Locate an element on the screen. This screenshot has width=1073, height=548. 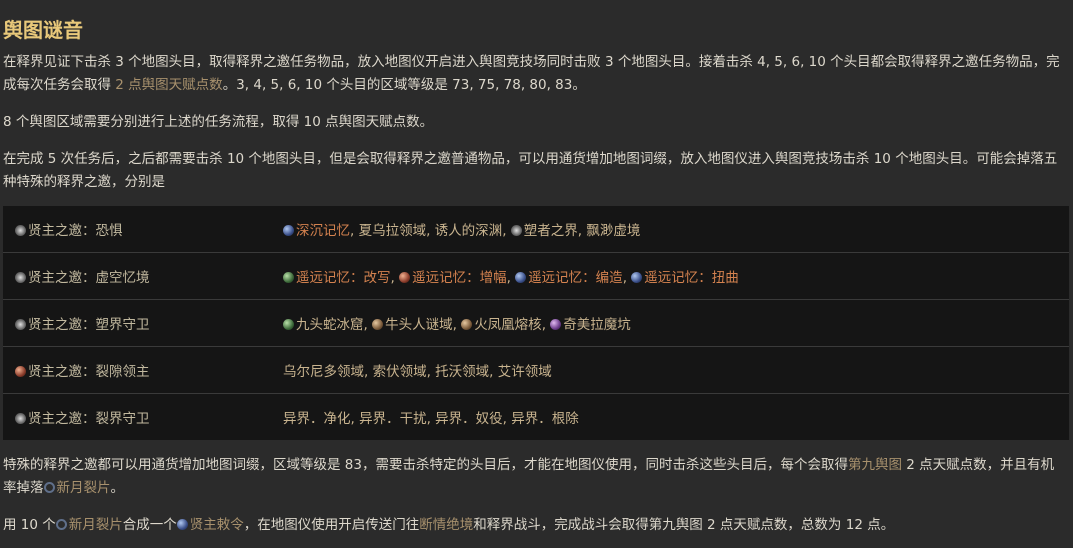
map-name: 牛头人谜域 is located at coordinates (419, 325).